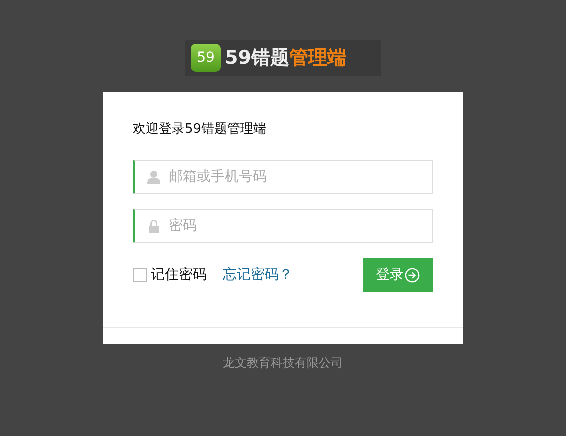 The image size is (566, 436). I want to click on logo-title: 59错题, so click(257, 58).